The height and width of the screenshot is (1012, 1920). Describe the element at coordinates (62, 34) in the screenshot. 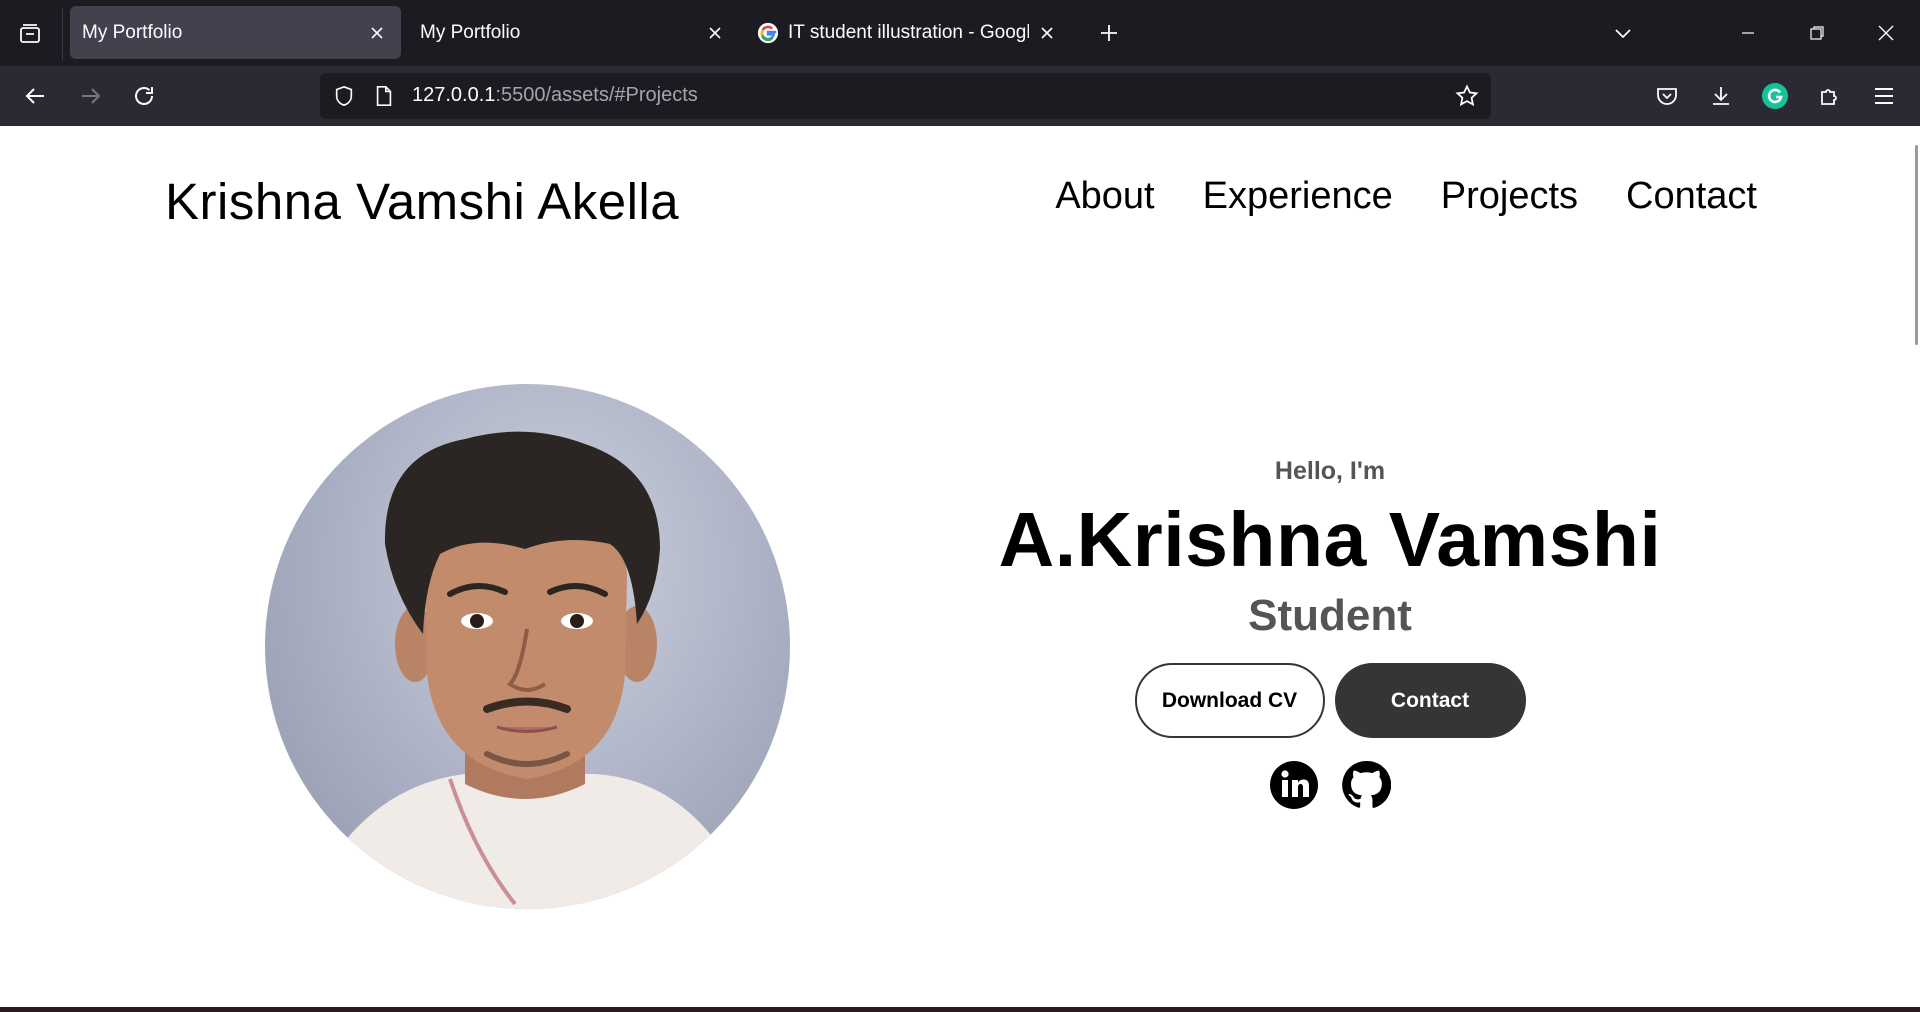

I see `tab-separator` at that location.